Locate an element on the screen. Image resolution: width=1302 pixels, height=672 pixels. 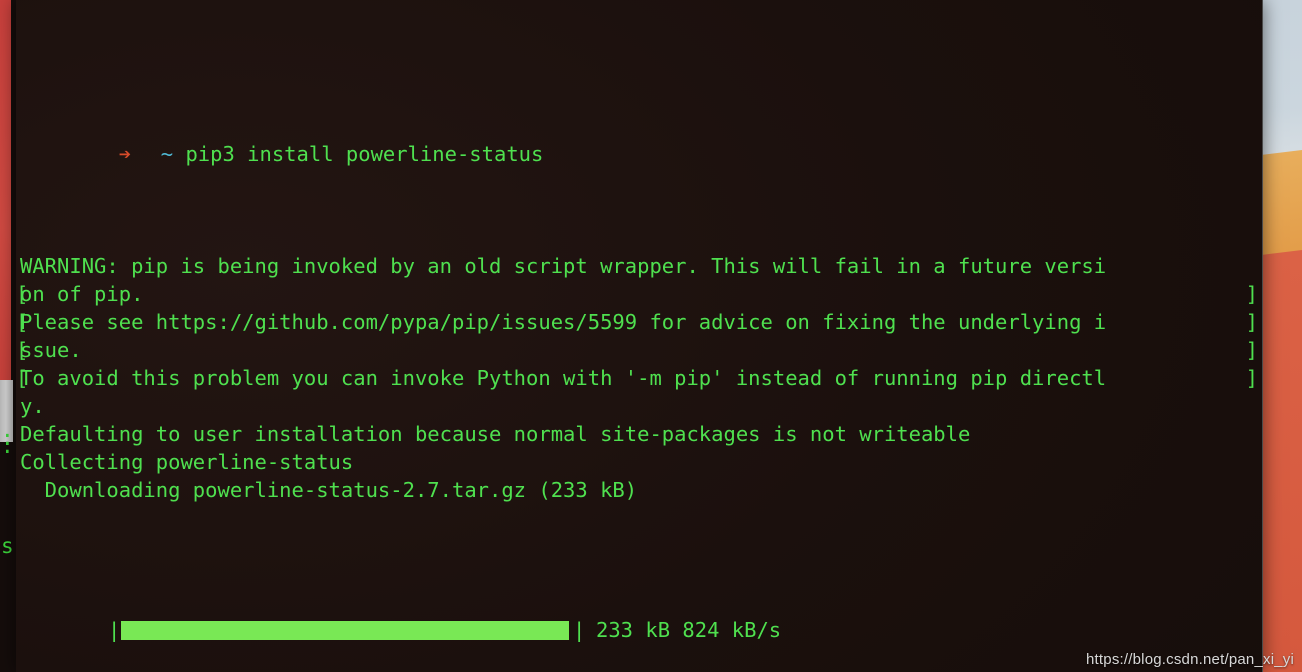
ghost-char-2: s is located at coordinates (7, 546).